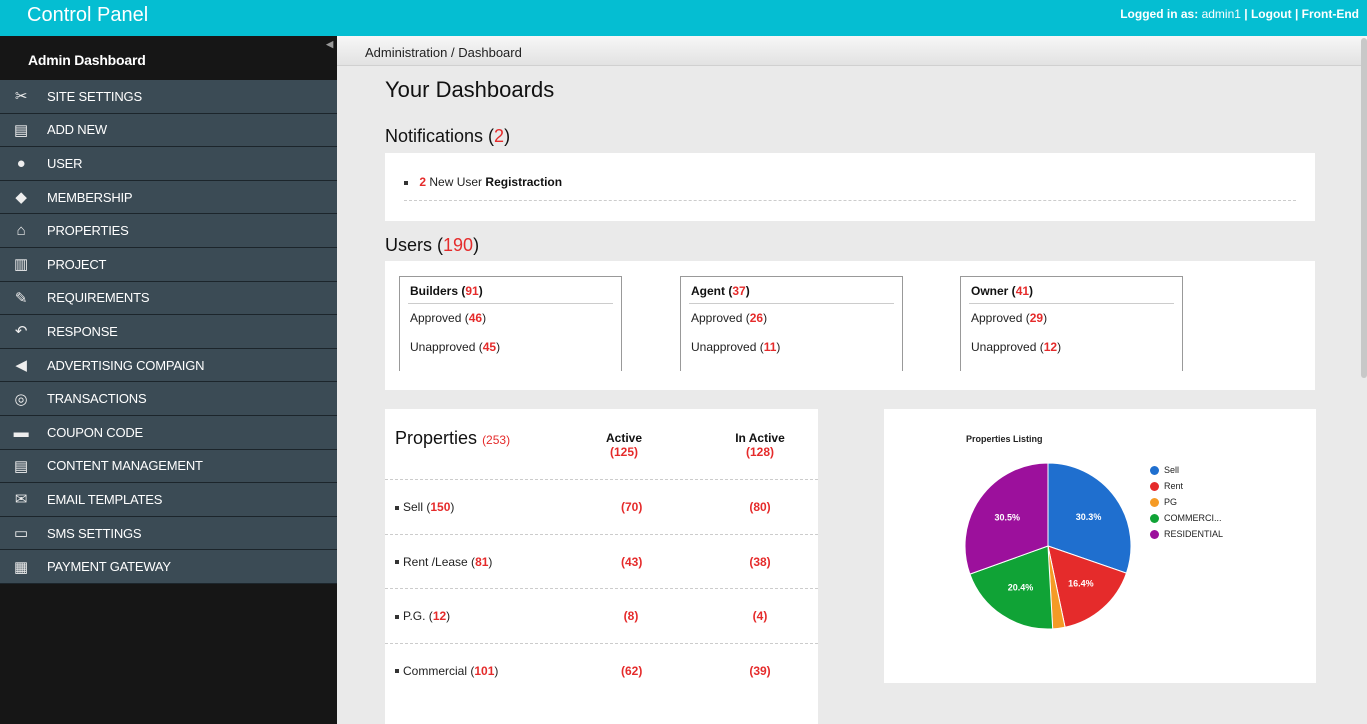 The width and height of the screenshot is (1367, 724). I want to click on coupon-icon: ▬, so click(21, 432).